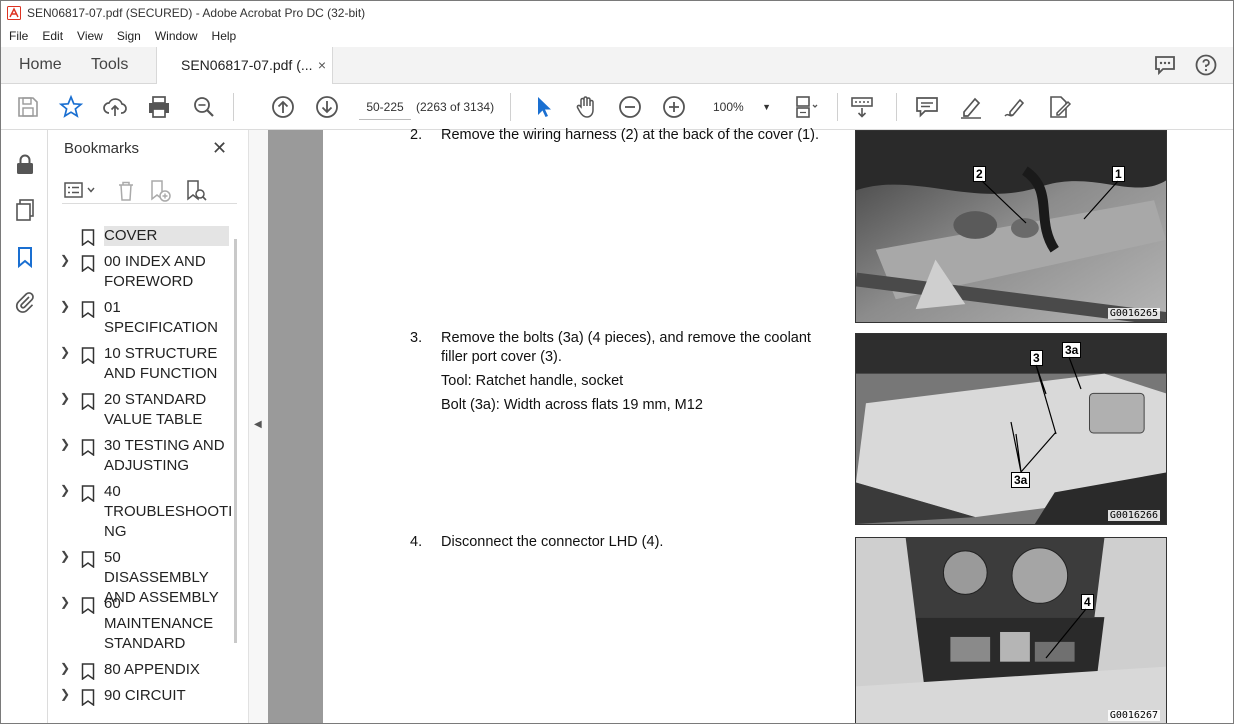 The width and height of the screenshot is (1234, 724). Describe the element at coordinates (149, 281) in the screenshot. I see `bookmark-label-line: FOREWORD` at that location.